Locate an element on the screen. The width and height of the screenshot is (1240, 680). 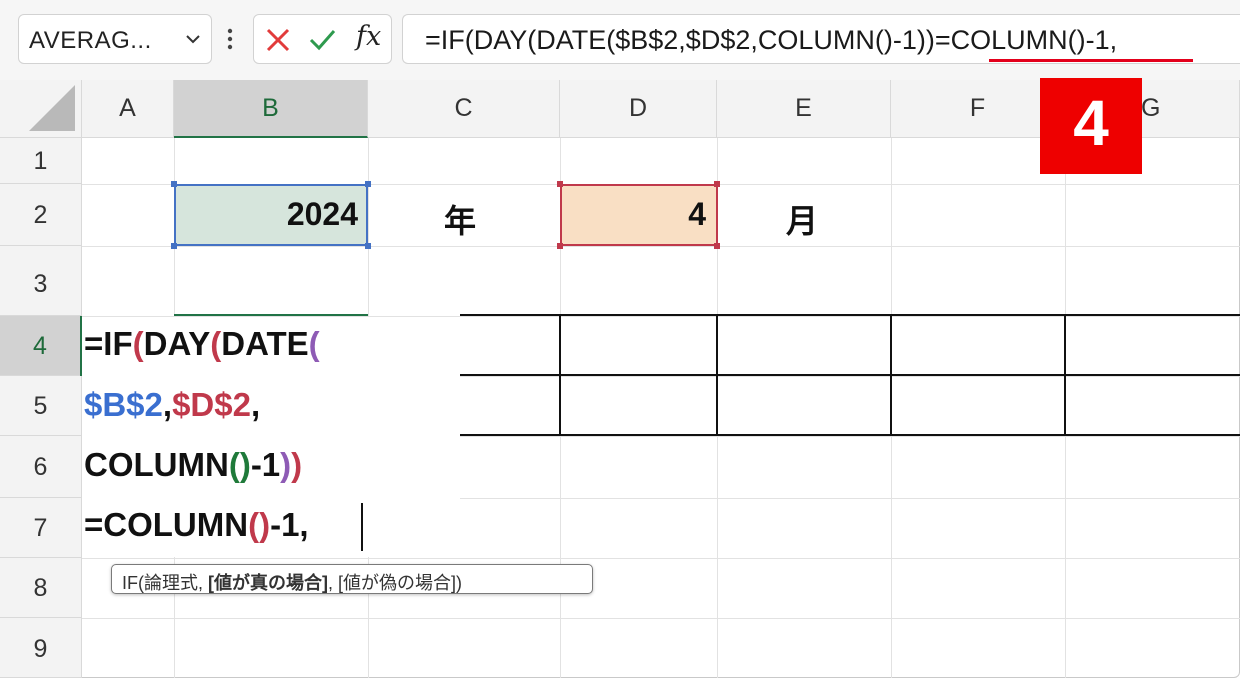
enter-check-icon is located at coordinates (322, 40).